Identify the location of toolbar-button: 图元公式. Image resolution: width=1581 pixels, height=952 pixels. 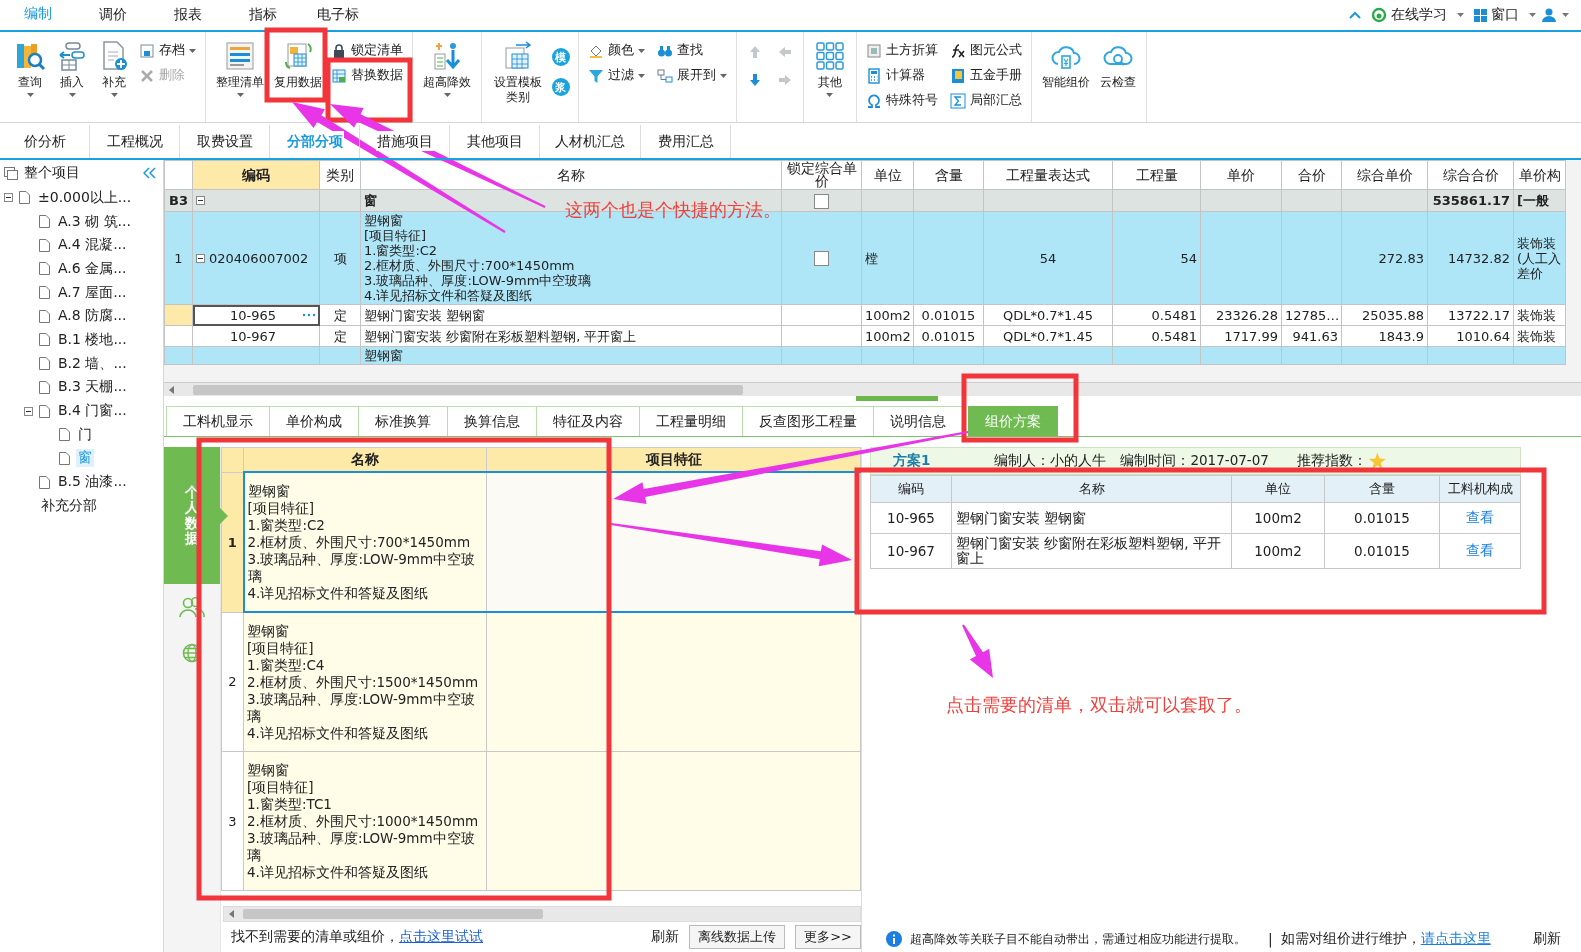
(985, 50).